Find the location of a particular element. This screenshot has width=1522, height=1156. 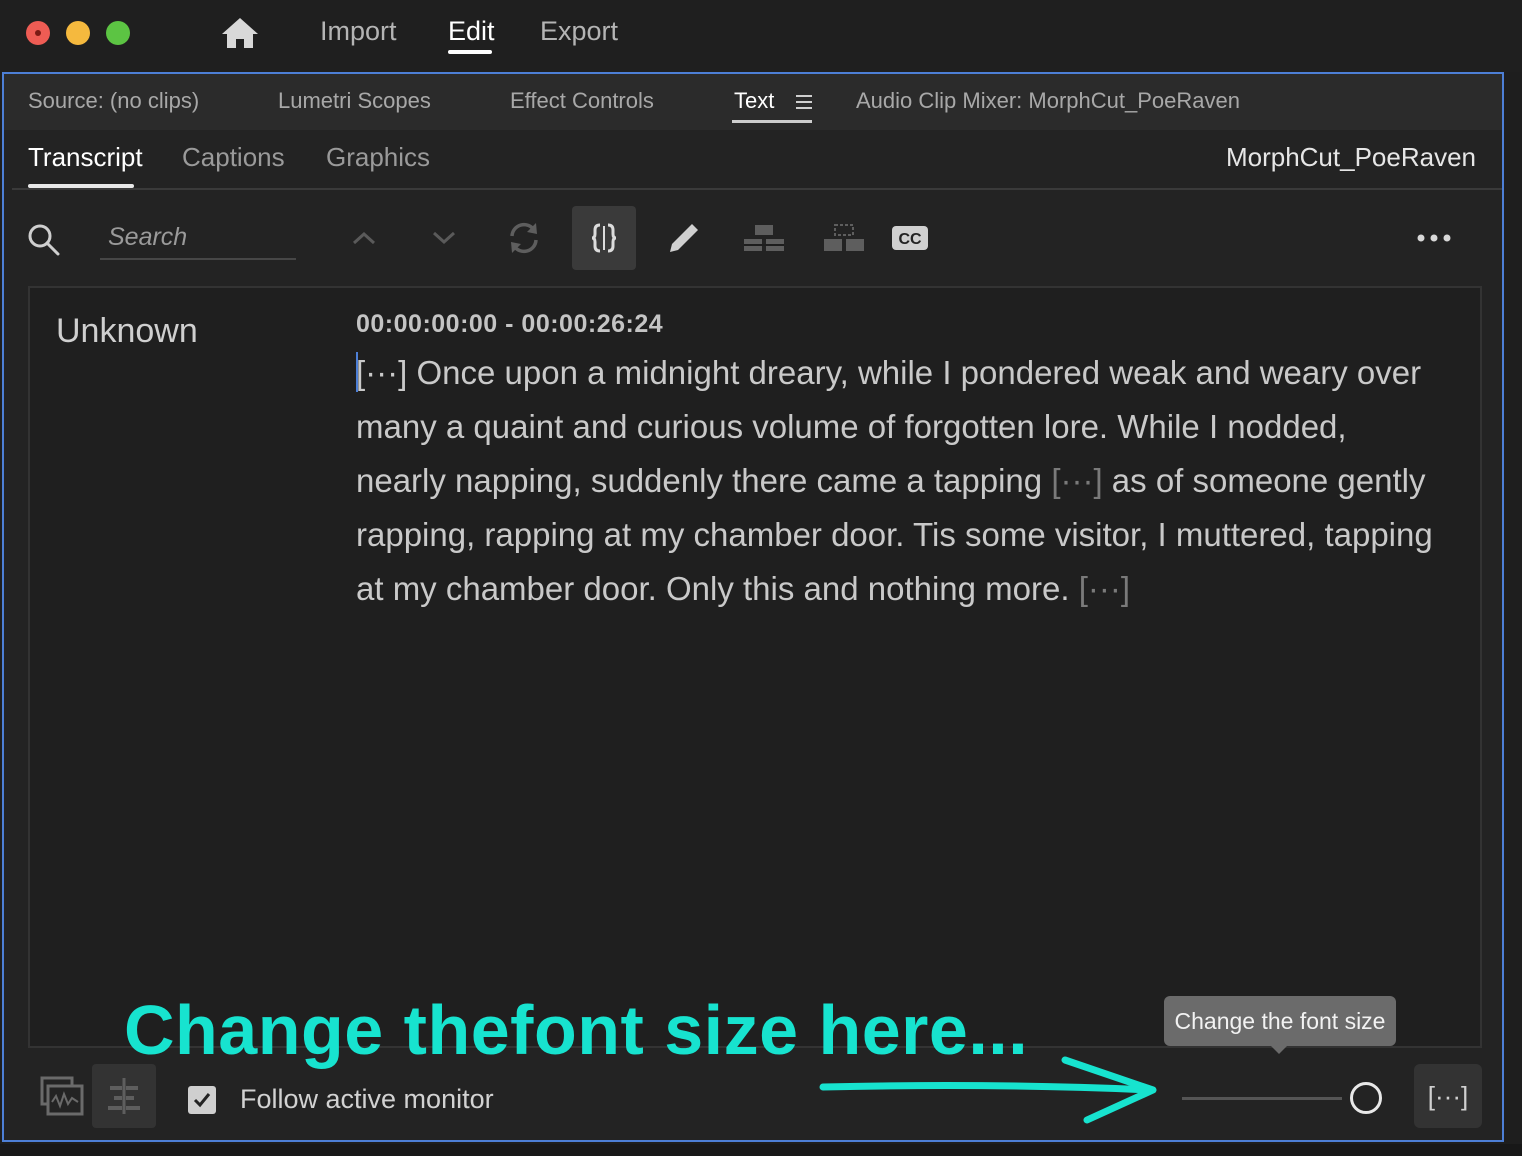

tab-source: Source: (no clips) is located at coordinates (113, 101).